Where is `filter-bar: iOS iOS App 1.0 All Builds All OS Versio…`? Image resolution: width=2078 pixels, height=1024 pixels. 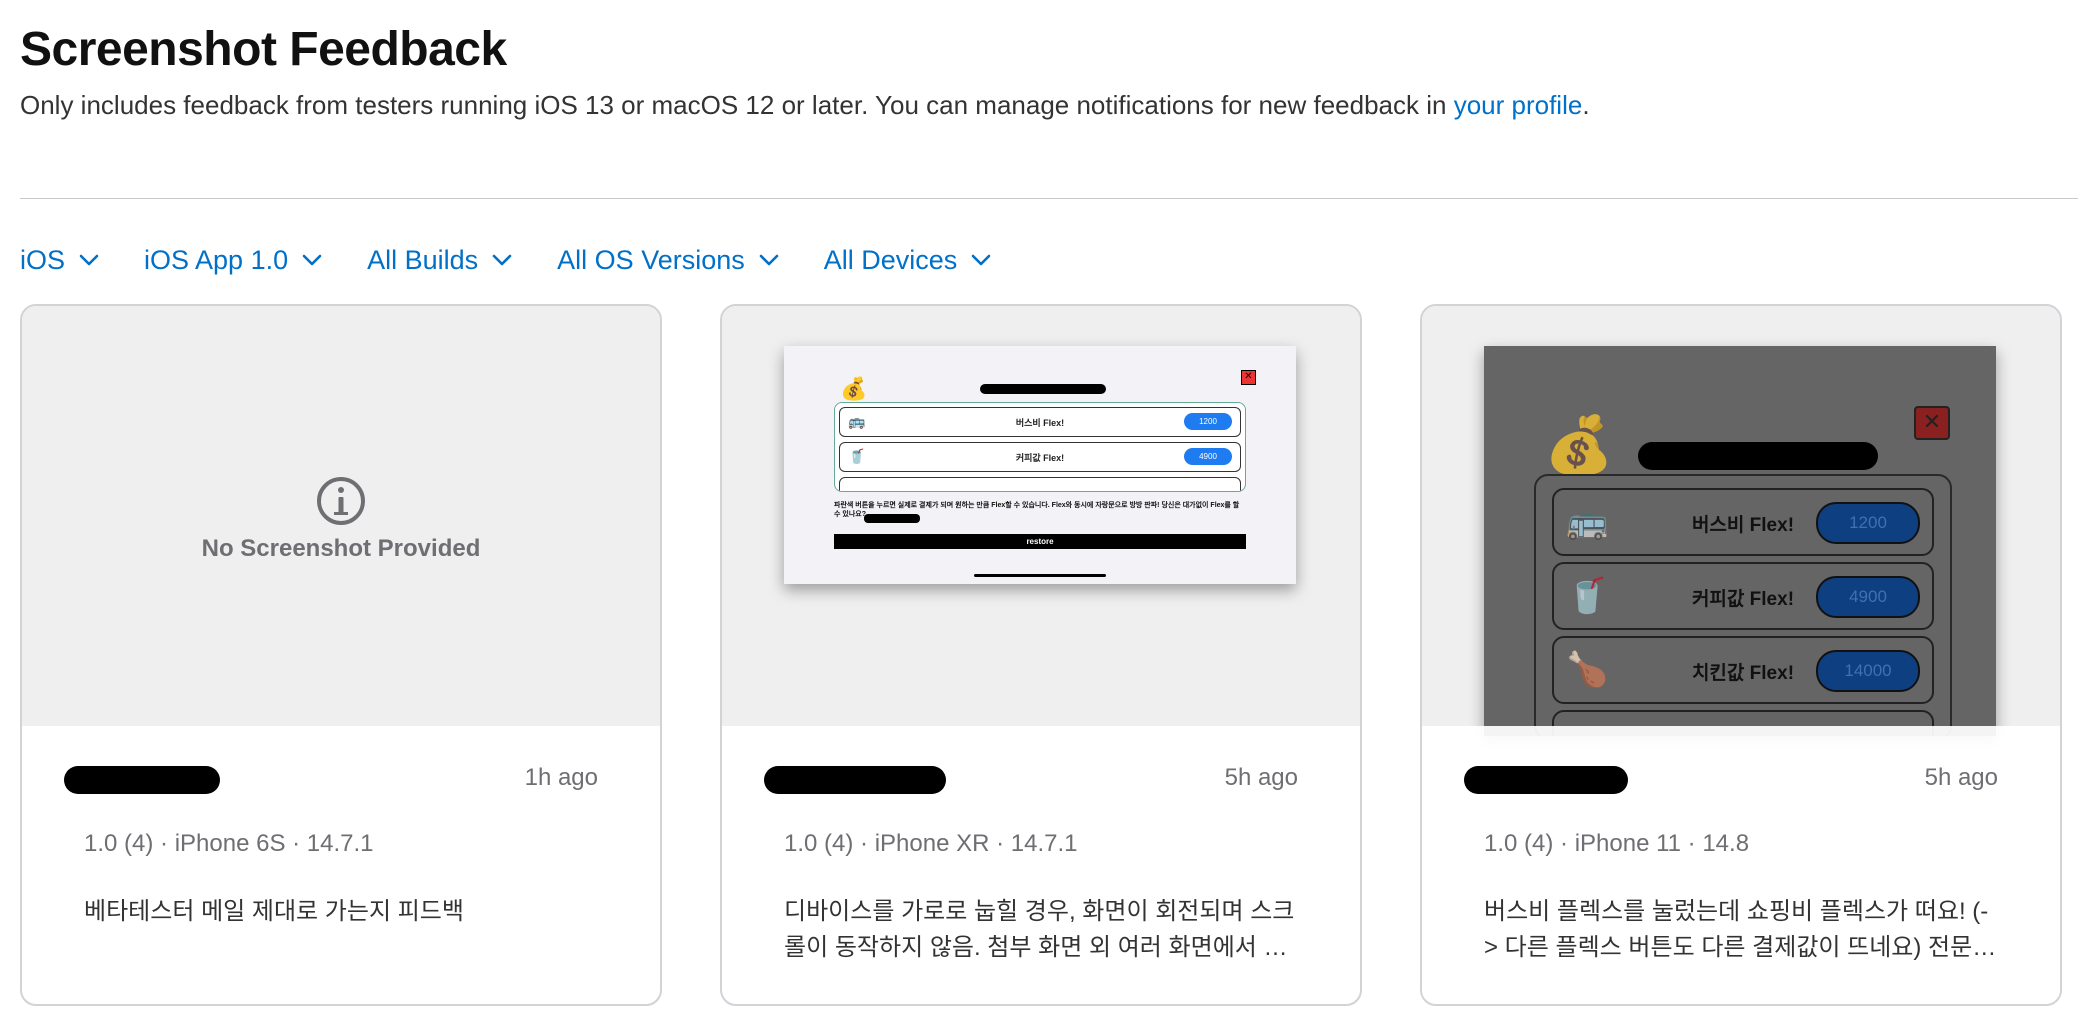
filter-bar: iOS iOS App 1.0 All Builds All OS Versio… is located at coordinates (528, 260).